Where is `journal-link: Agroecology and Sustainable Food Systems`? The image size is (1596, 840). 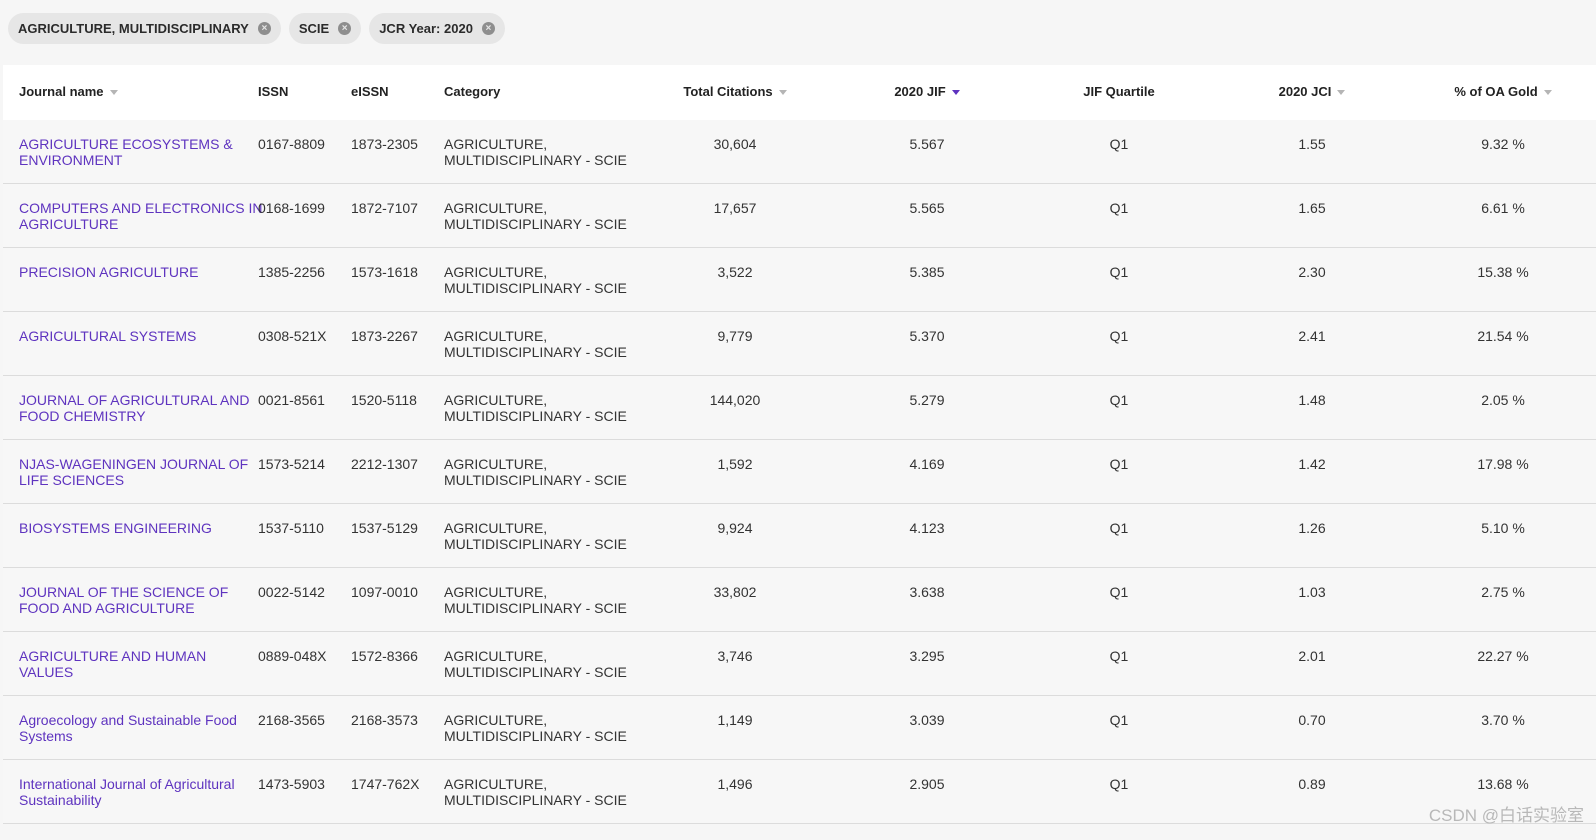
journal-link: Agroecology and Sustainable Food Systems is located at coordinates (128, 728).